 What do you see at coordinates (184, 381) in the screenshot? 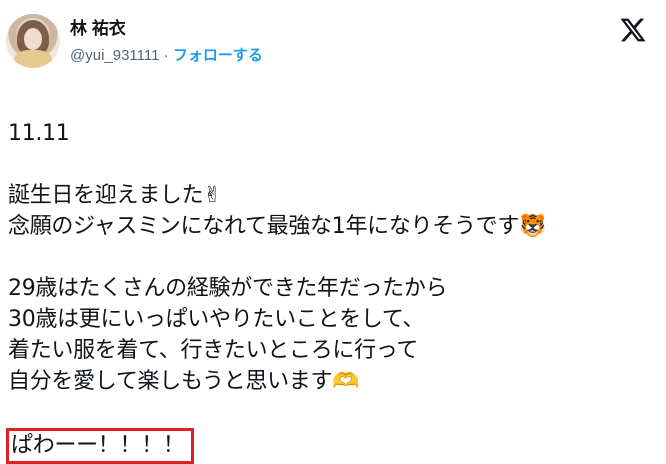
I see `tweet-line: 自分を愛して楽しもうと思います🫶` at bounding box center [184, 381].